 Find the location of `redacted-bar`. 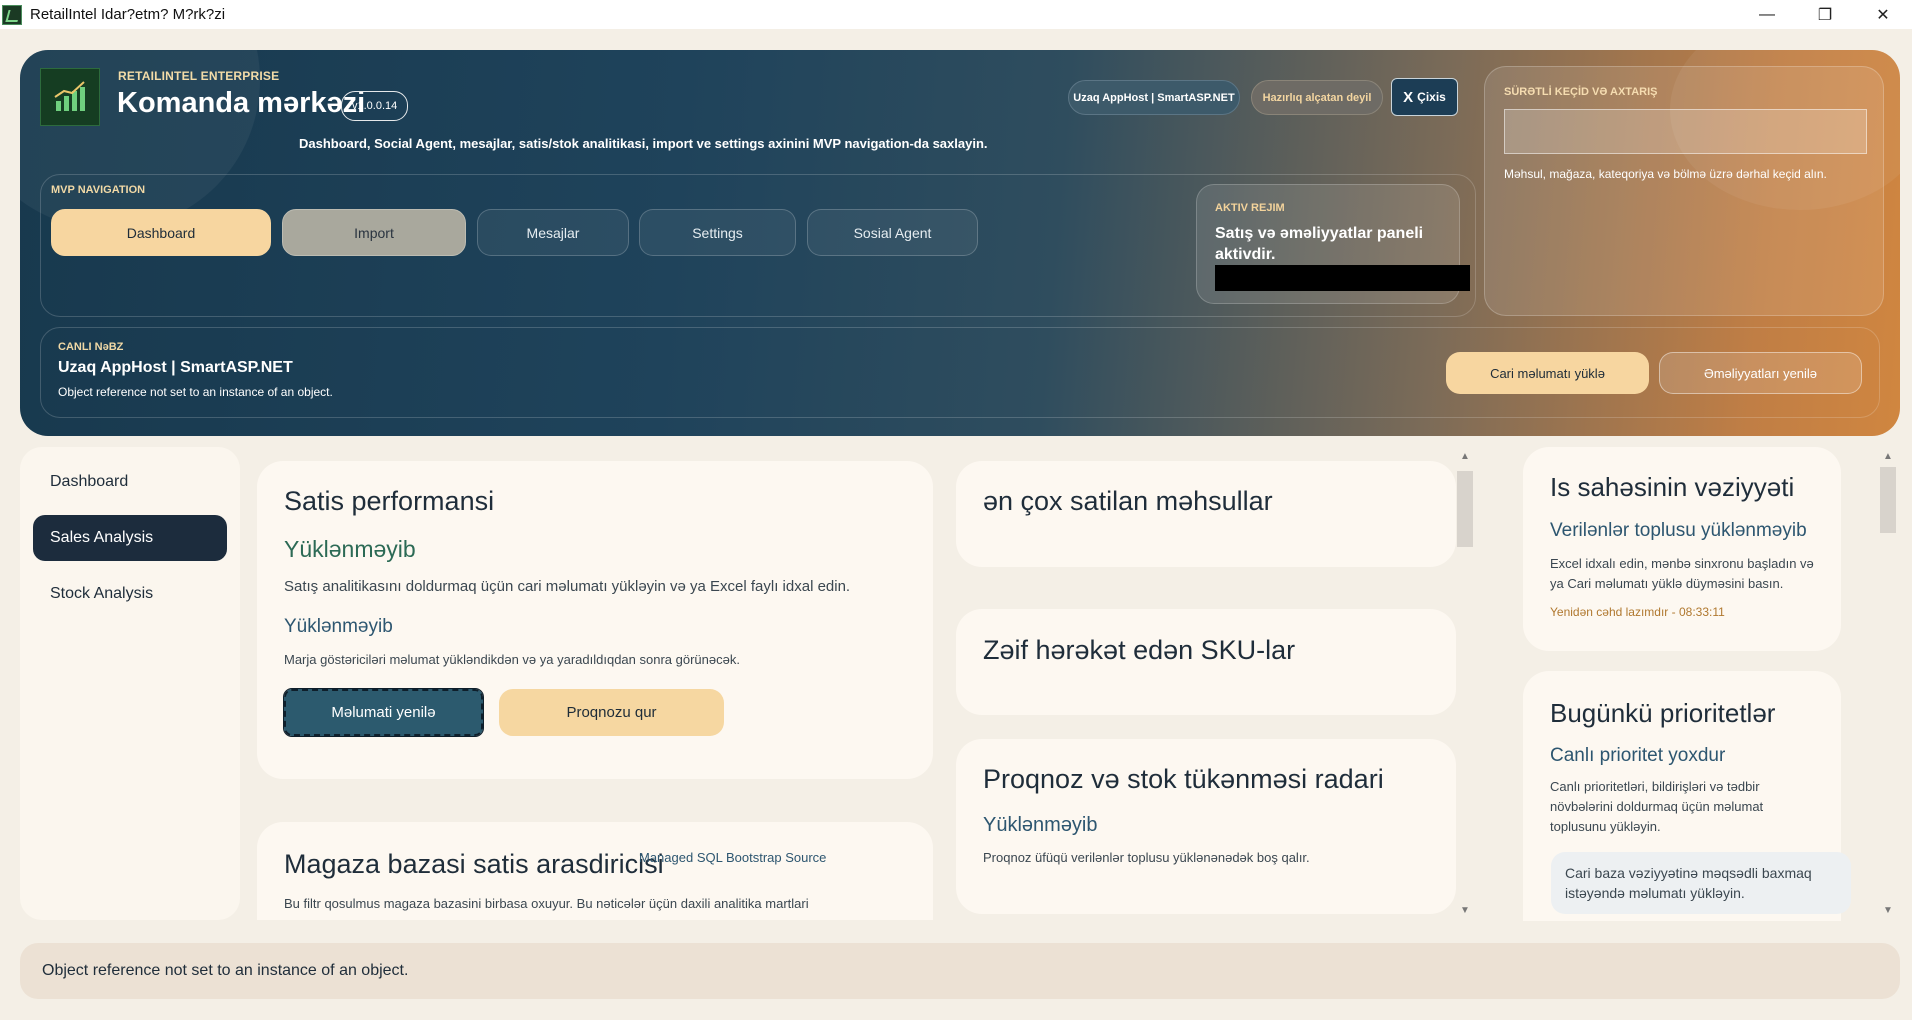

redacted-bar is located at coordinates (1342, 278).